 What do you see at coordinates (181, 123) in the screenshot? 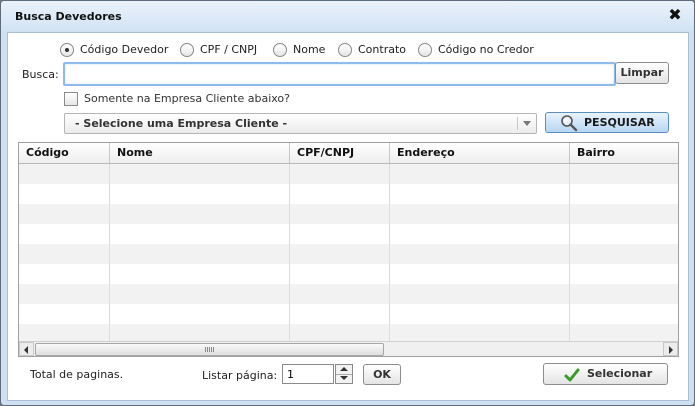
I see `company-select-value: - Selecione uma Empresa Cliente -` at bounding box center [181, 123].